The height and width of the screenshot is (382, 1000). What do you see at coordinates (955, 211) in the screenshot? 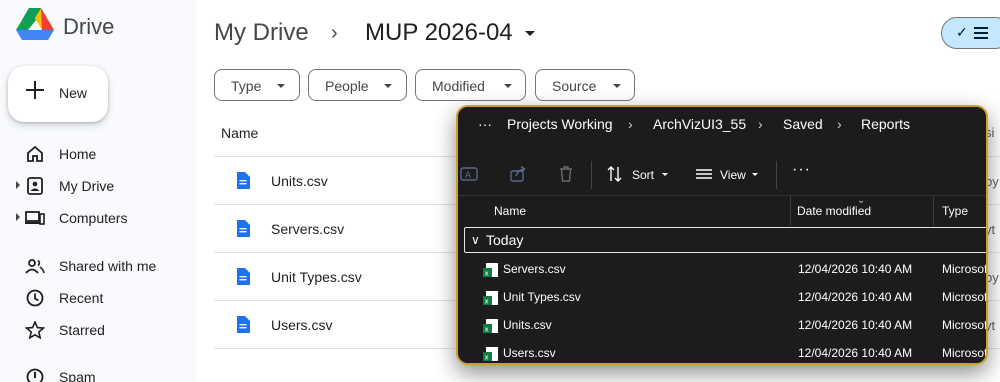
I see `column-header-type: Type` at bounding box center [955, 211].